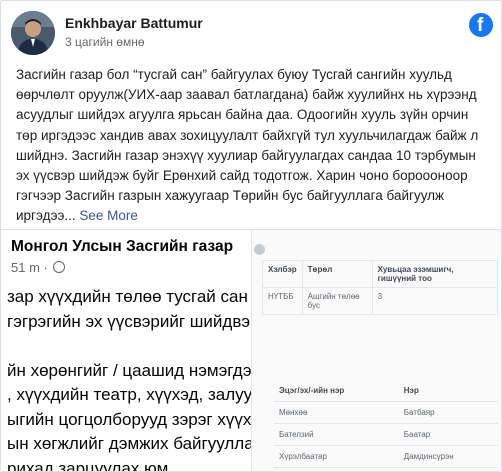 This screenshot has height=472, width=502. I want to click on table-cell: Батбаяр, so click(448, 412).